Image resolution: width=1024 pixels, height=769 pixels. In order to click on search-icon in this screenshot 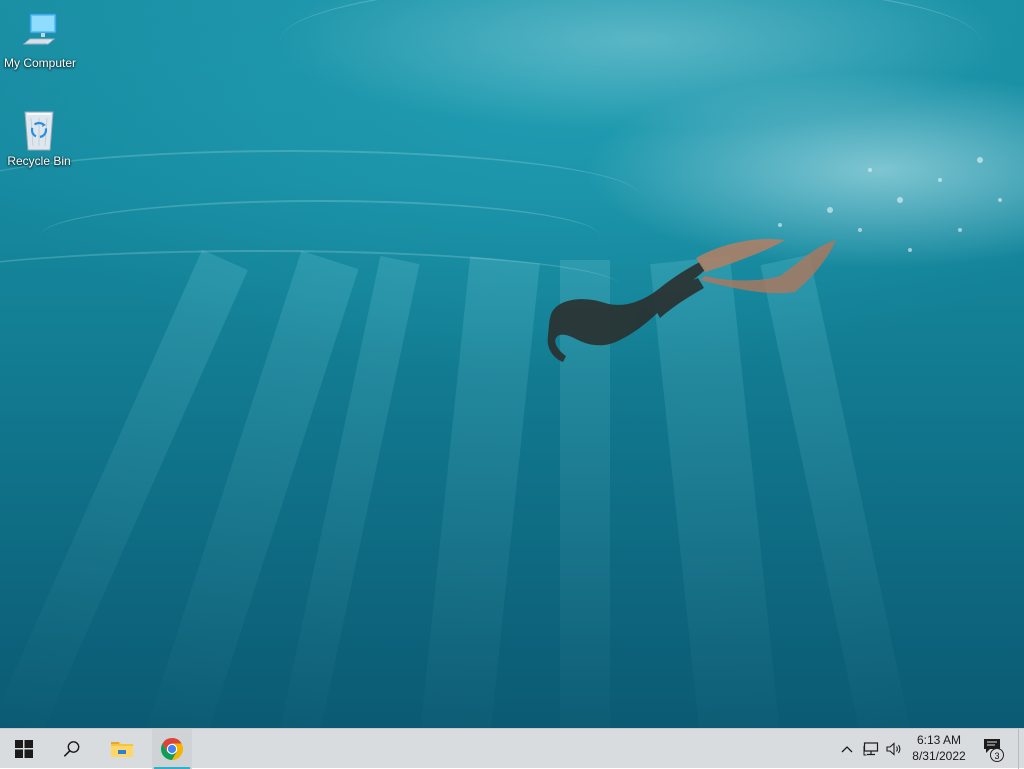, I will do `click(72, 749)`.